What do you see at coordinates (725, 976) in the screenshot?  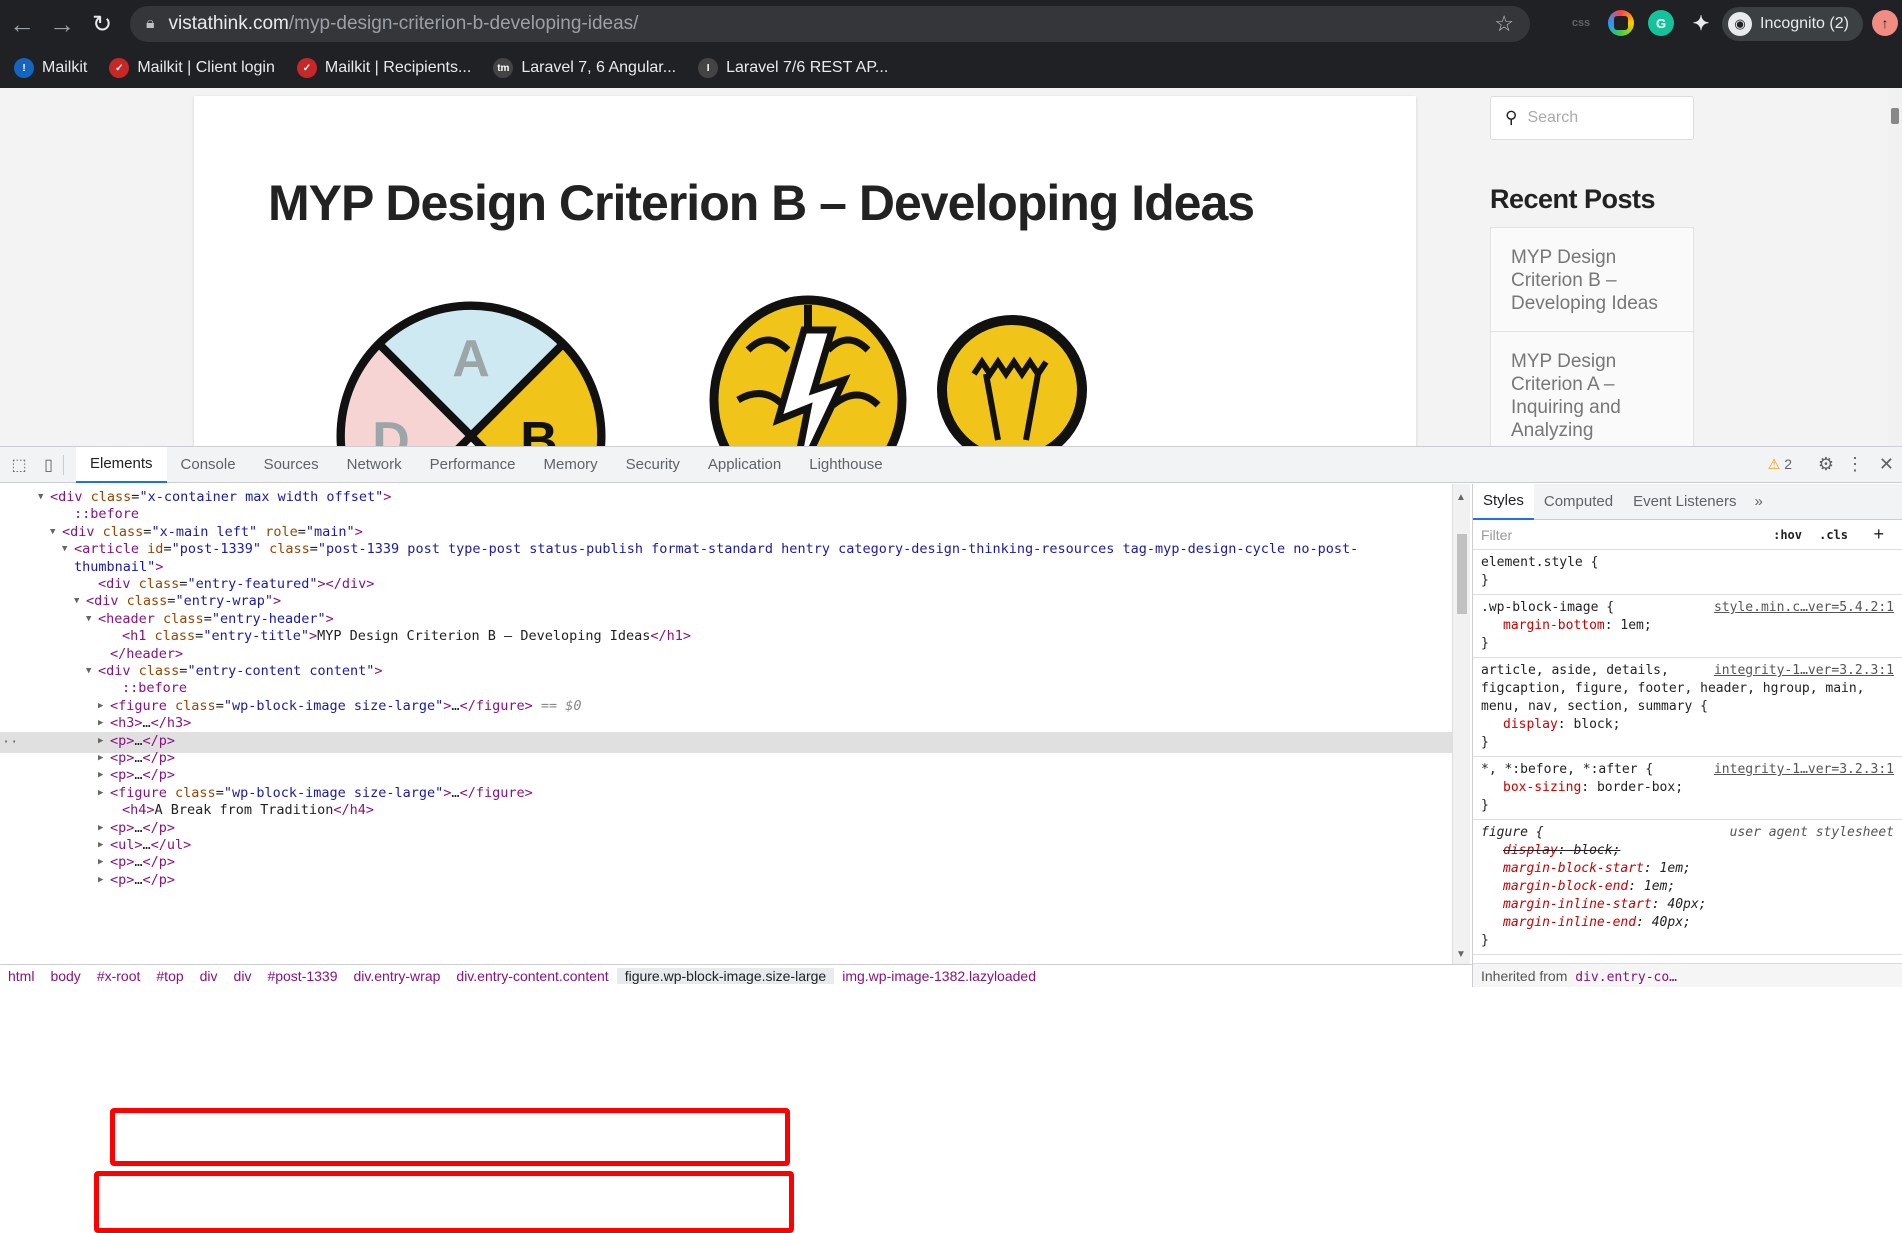 I see `breadcrumb-item: figure.wp-block-image.size-large` at bounding box center [725, 976].